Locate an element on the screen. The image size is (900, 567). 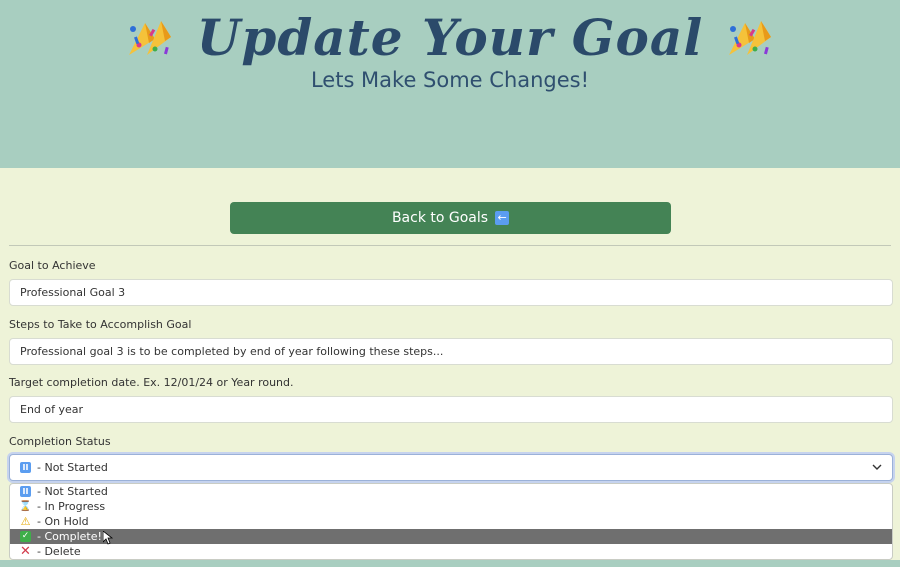
back-to-goals-button: Back to Goals ← is located at coordinates (450, 218).